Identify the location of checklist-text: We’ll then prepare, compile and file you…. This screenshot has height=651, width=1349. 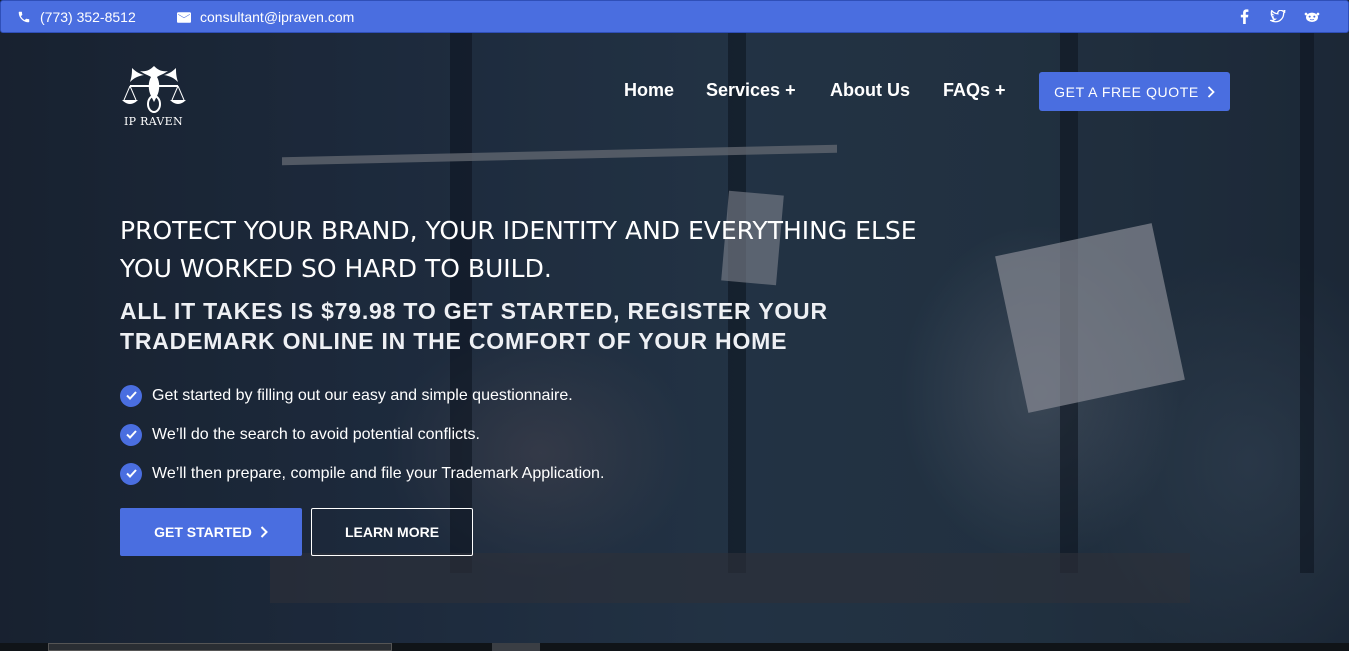
(378, 473).